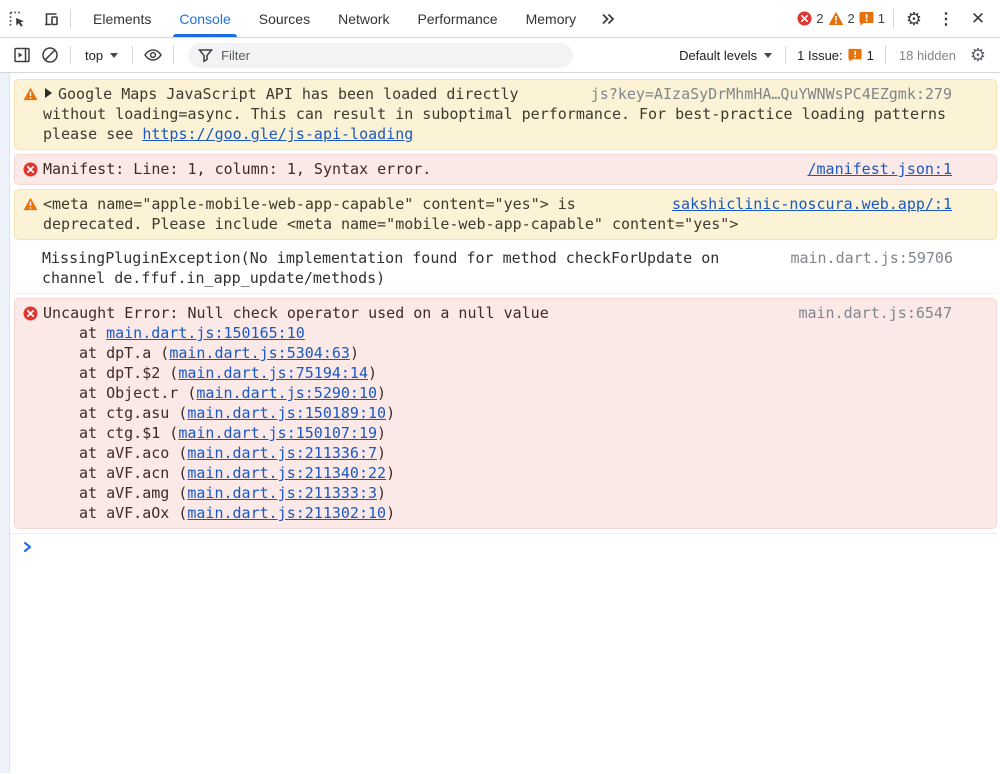  What do you see at coordinates (812, 204) in the screenshot?
I see `message-source-link: sakshiclinic-noscura.web.app/:1` at bounding box center [812, 204].